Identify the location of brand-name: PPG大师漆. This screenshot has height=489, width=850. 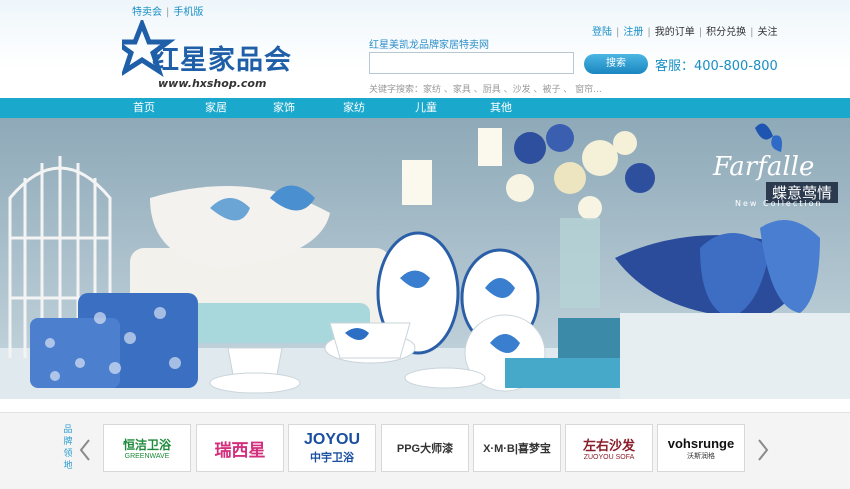
(425, 449).